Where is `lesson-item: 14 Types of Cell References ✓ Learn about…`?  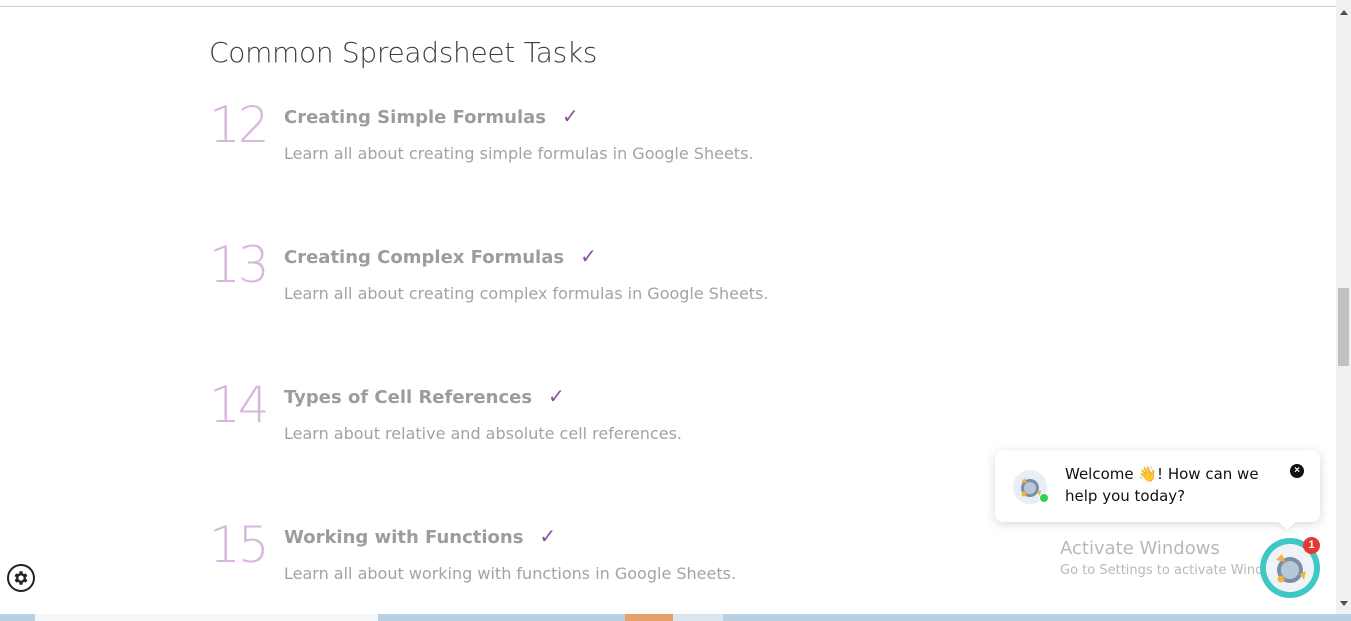
lesson-item: 14 Types of Cell References ✓ Learn about… is located at coordinates (589, 425).